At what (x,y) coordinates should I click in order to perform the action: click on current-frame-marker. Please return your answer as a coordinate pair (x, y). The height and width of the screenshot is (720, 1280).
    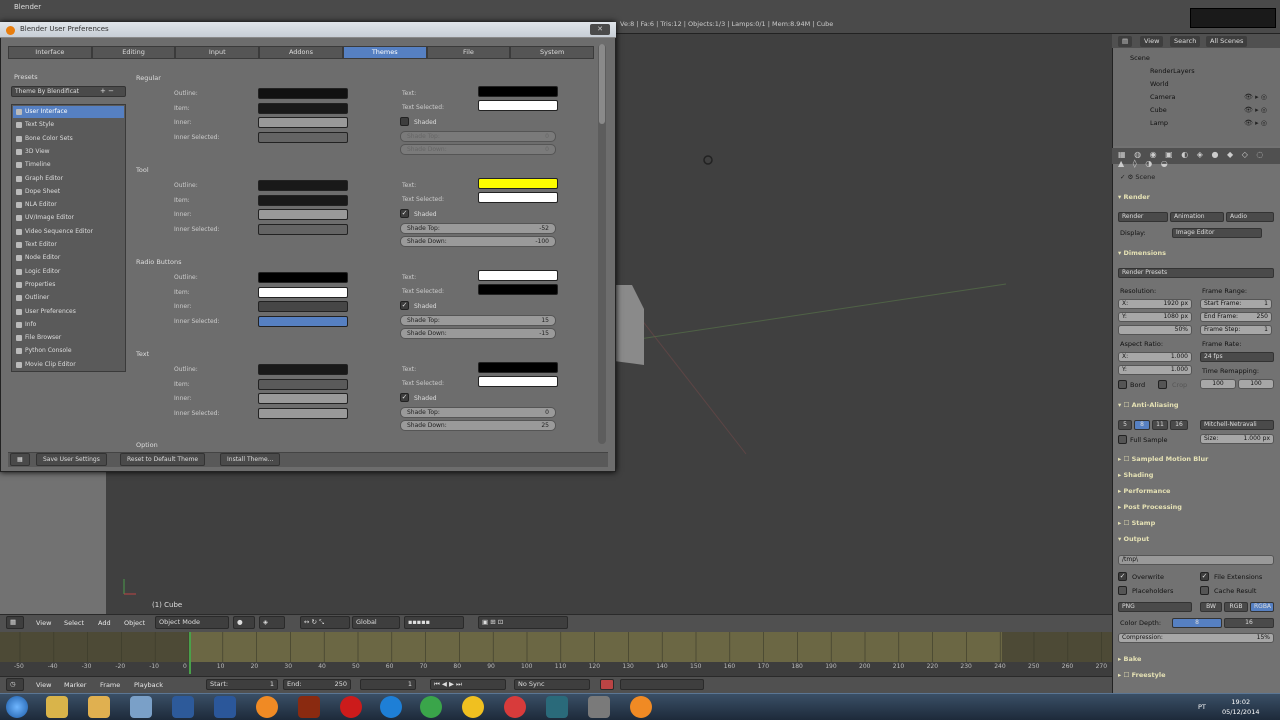
    Looking at the image, I should click on (190, 653).